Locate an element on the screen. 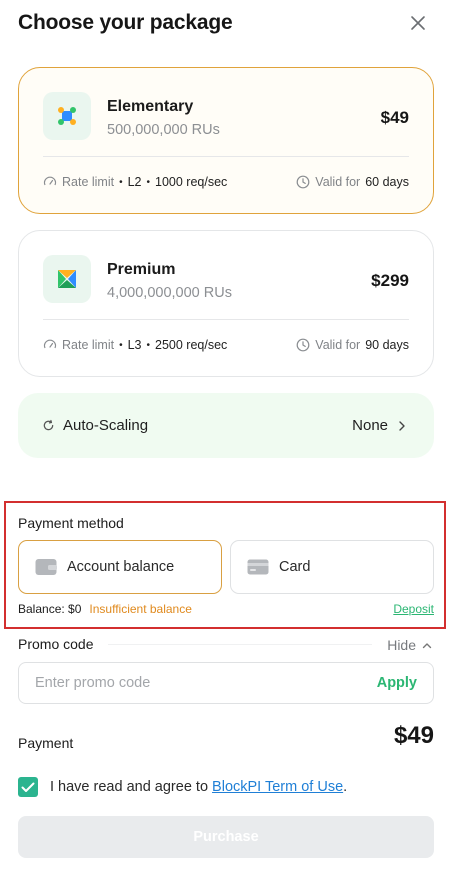 This screenshot has height=875, width=454. card-option: Card is located at coordinates (332, 567).